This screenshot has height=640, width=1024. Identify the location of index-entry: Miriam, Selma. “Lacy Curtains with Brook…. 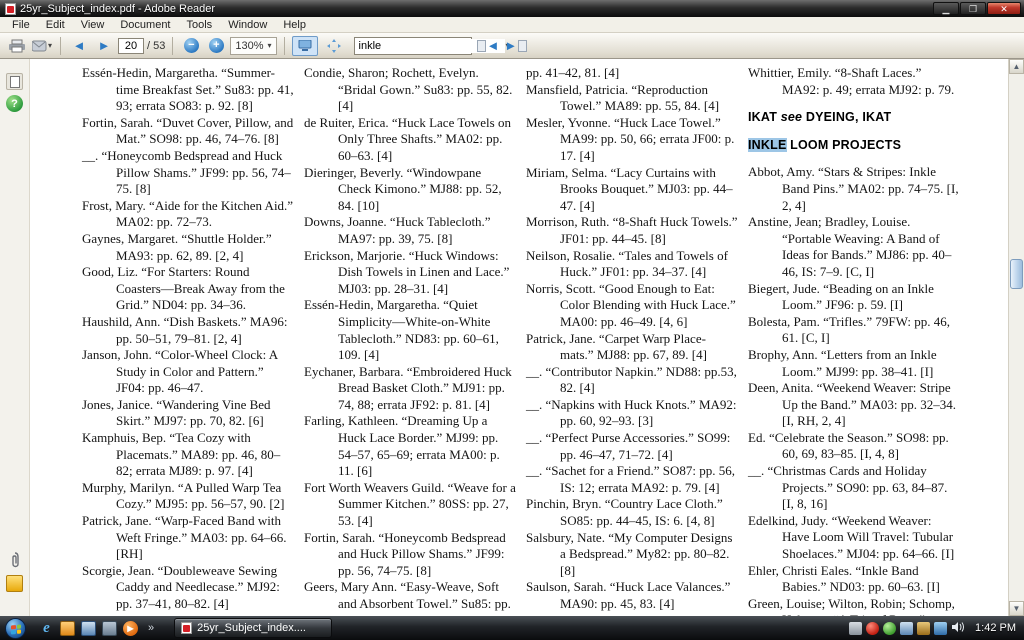
(629, 188).